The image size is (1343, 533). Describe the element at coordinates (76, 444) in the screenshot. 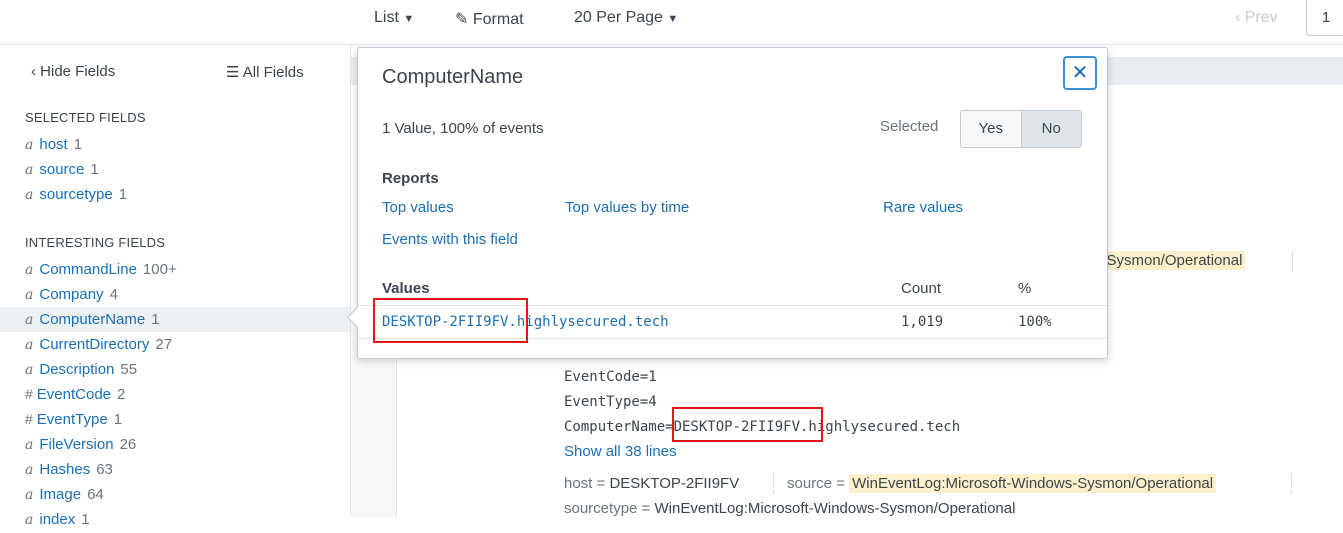

I see `field-name: FileVersion` at that location.